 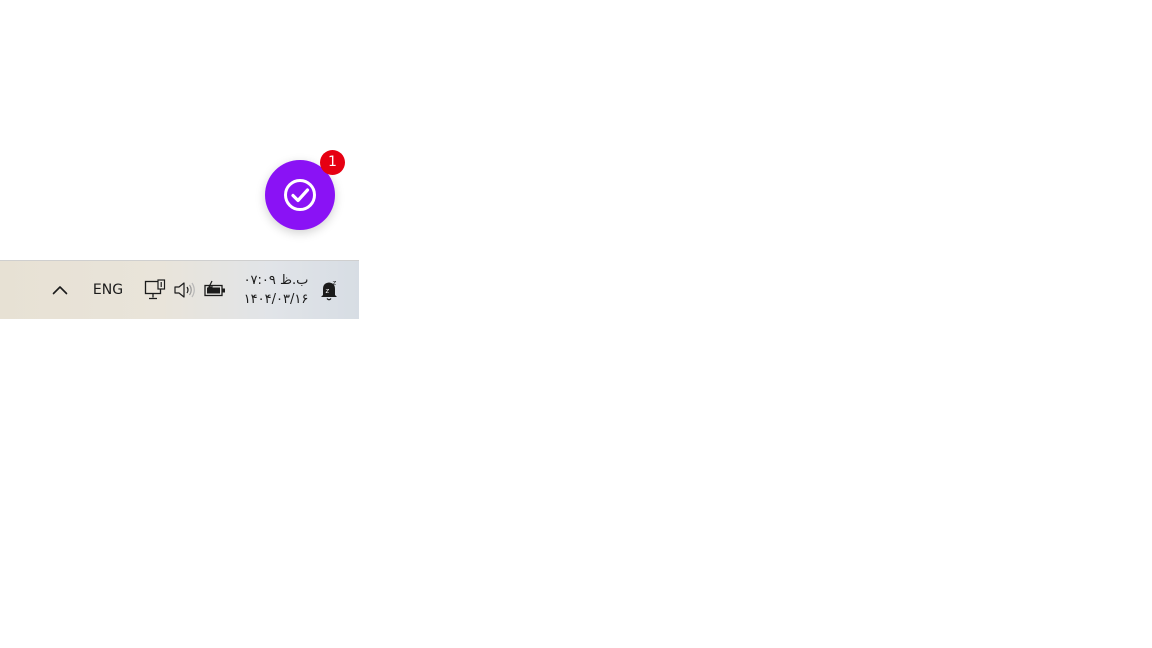 I want to click on show-hidden-icons-button, so click(x=60, y=290).